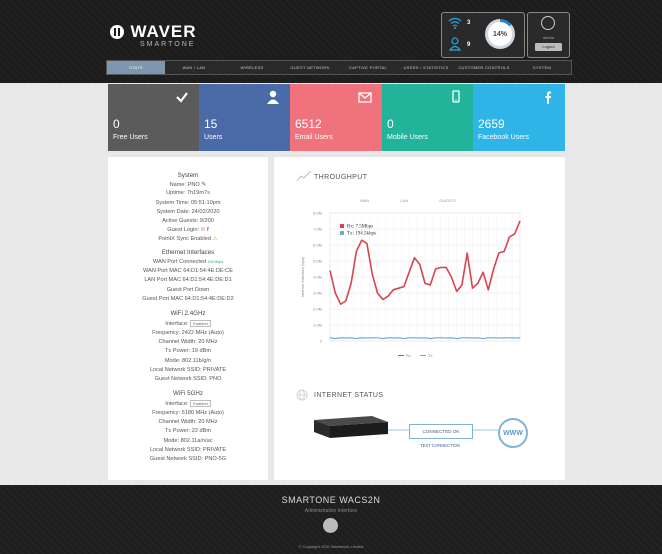  Describe the element at coordinates (310, 67) in the screenshot. I see `nav-item-guest-network: Guest Network` at that location.